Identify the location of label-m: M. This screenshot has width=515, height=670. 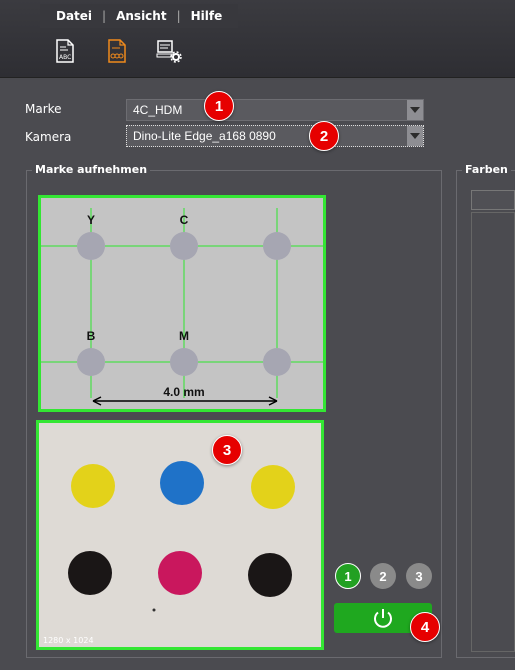
(184, 336).